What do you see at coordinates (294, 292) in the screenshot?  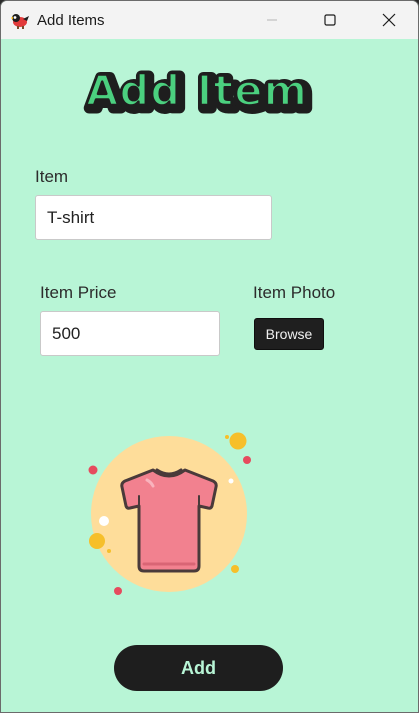 I see `item-photo-label: Item Photo` at bounding box center [294, 292].